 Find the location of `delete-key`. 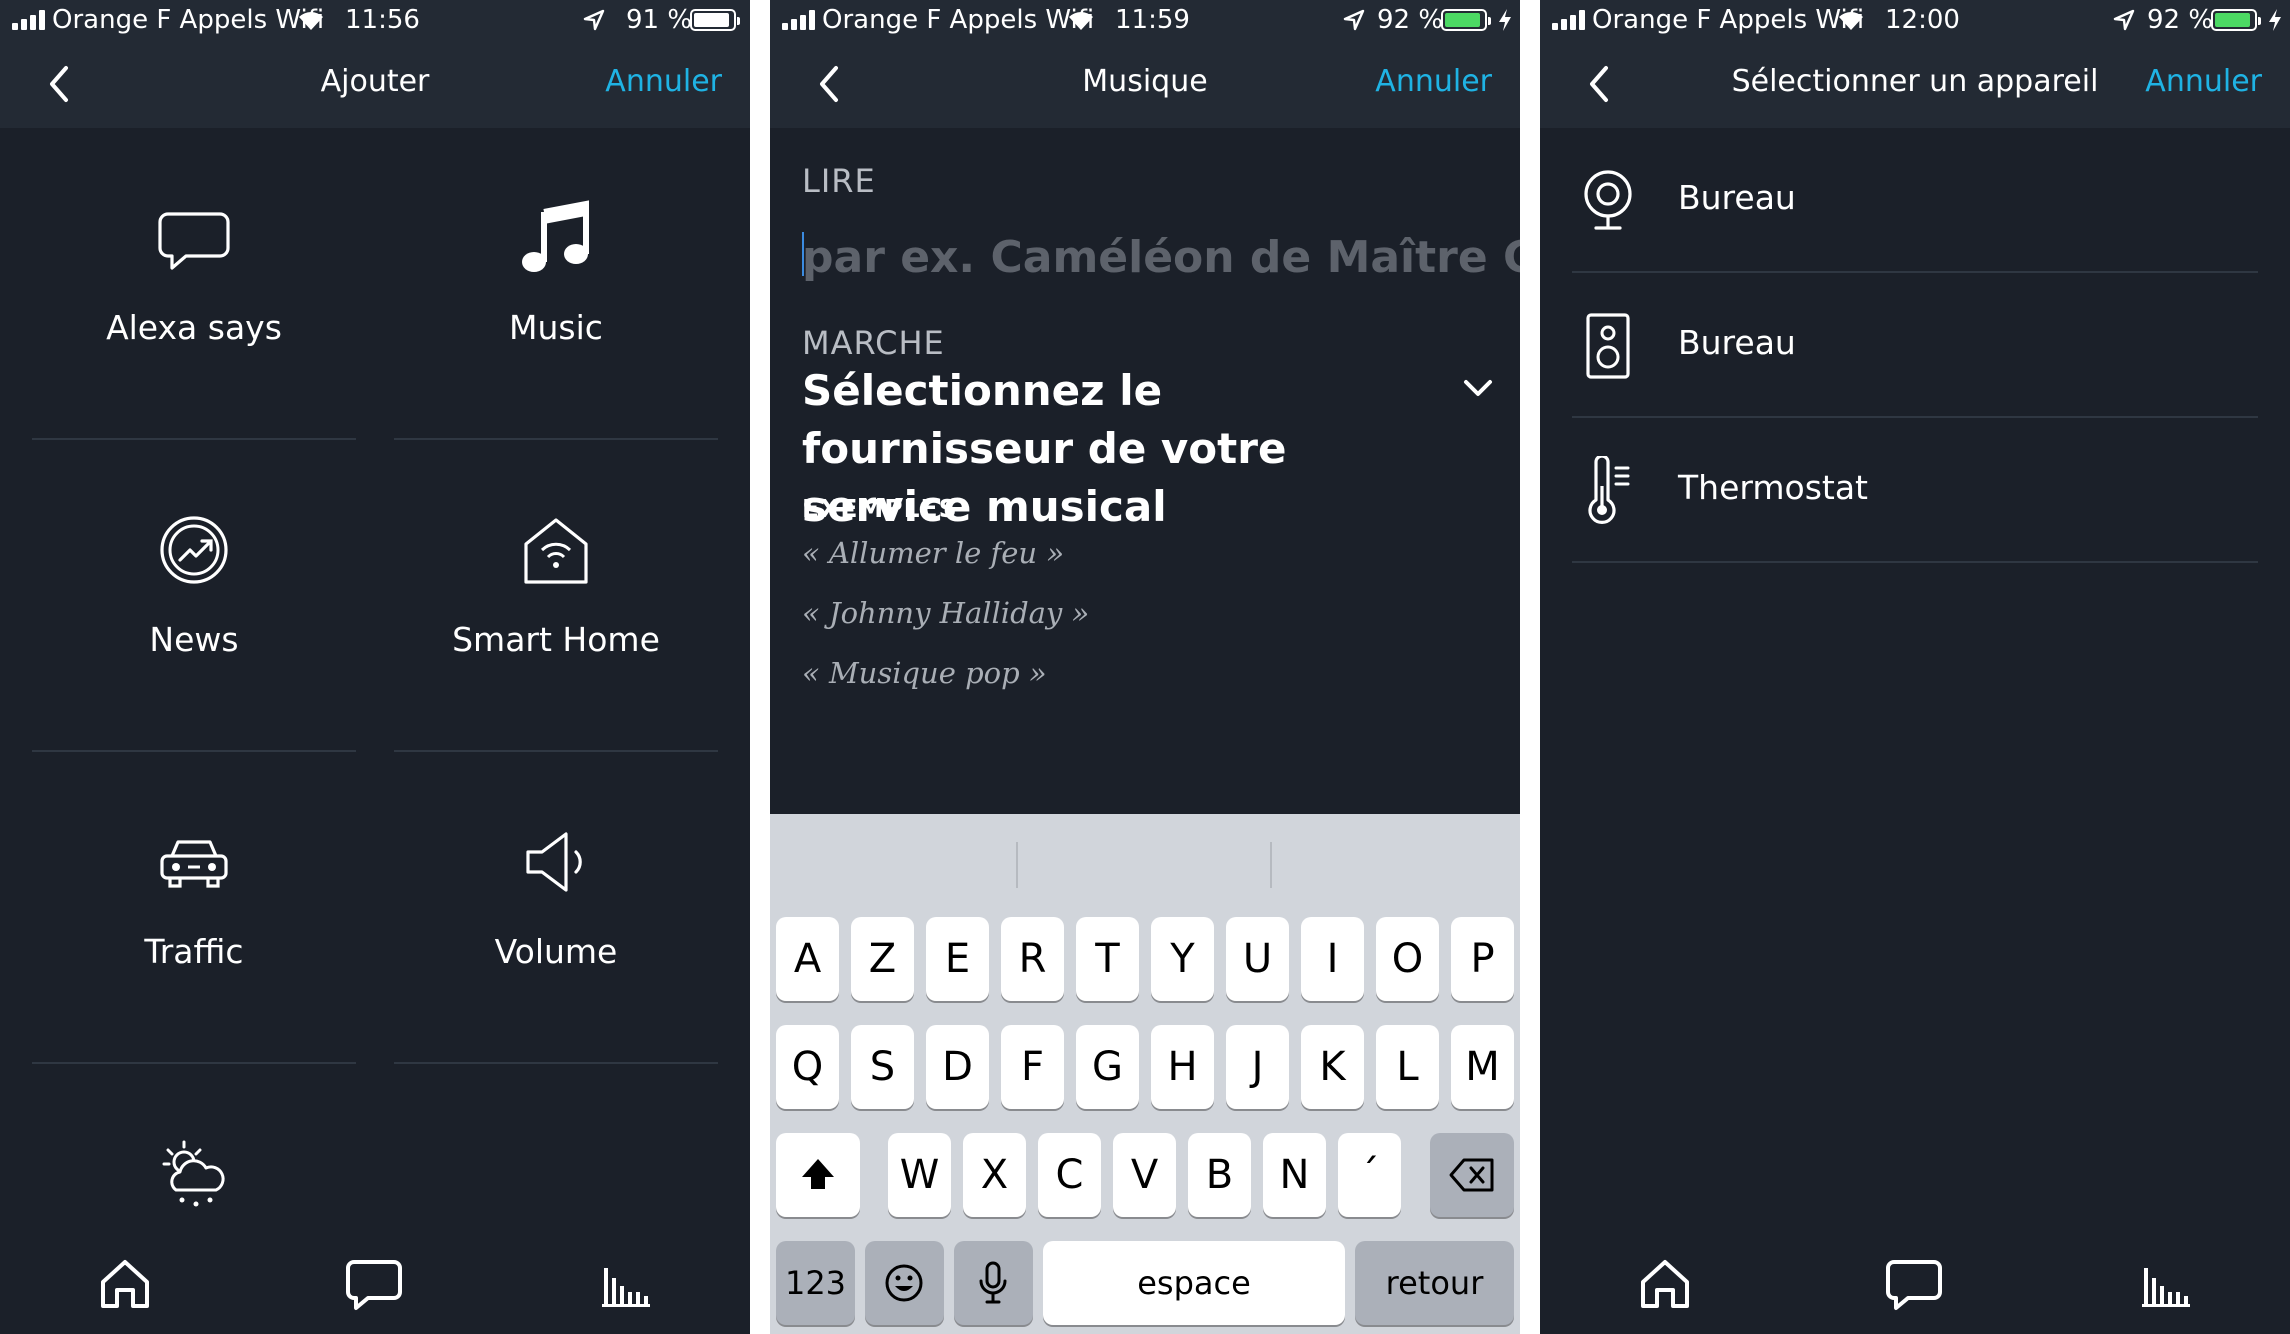

delete-key is located at coordinates (1472, 1175).